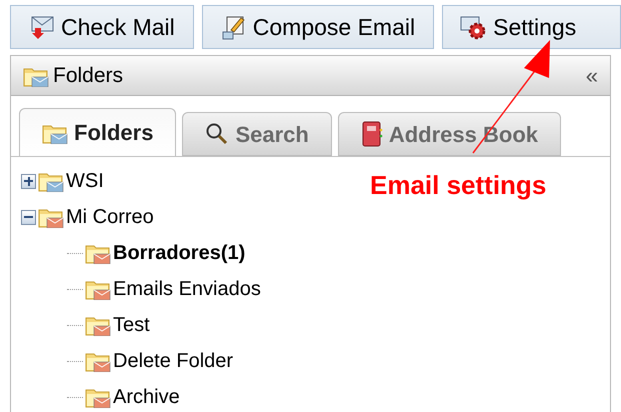 Image resolution: width=621 pixels, height=412 pixels. I want to click on toolbar-button: Compose Email, so click(318, 27).